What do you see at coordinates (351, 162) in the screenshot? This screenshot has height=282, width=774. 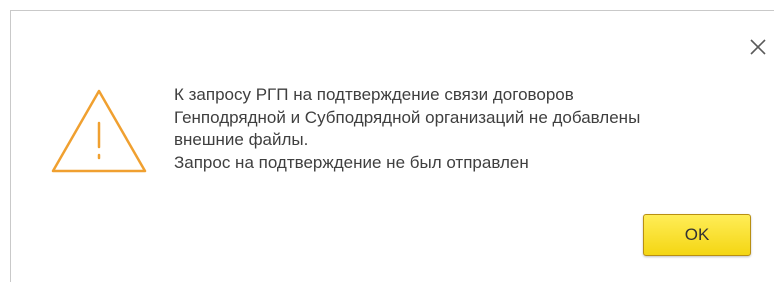 I see `message-line: Запрос на подтверждение не был отправлен` at bounding box center [351, 162].